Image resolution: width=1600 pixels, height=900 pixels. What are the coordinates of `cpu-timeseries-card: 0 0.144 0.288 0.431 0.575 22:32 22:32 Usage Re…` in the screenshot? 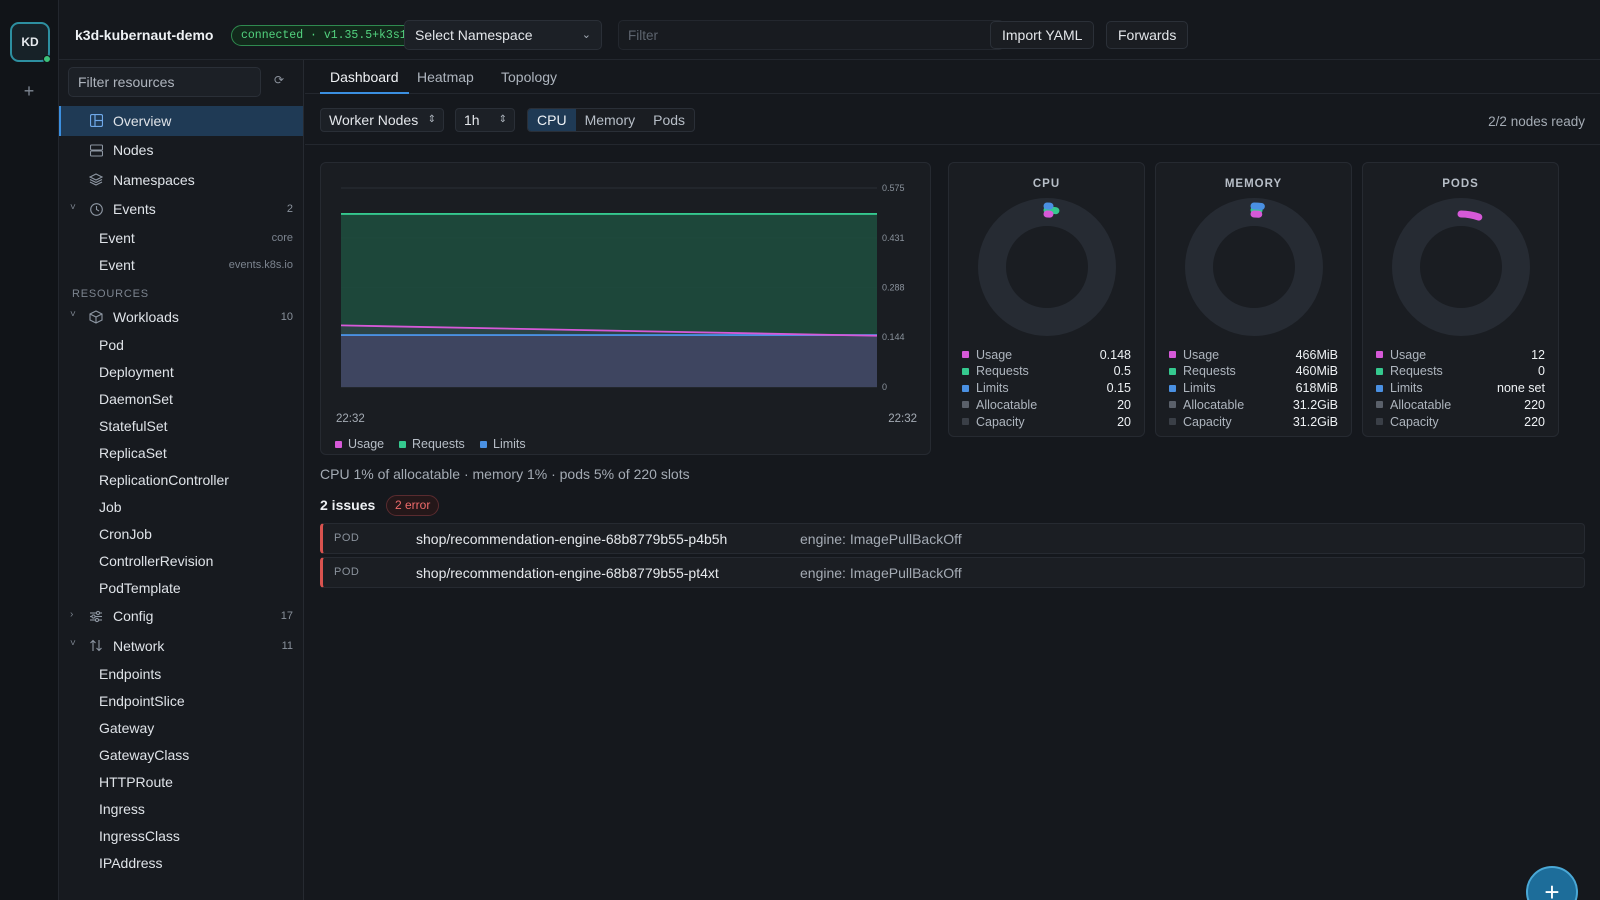 It's located at (625, 308).